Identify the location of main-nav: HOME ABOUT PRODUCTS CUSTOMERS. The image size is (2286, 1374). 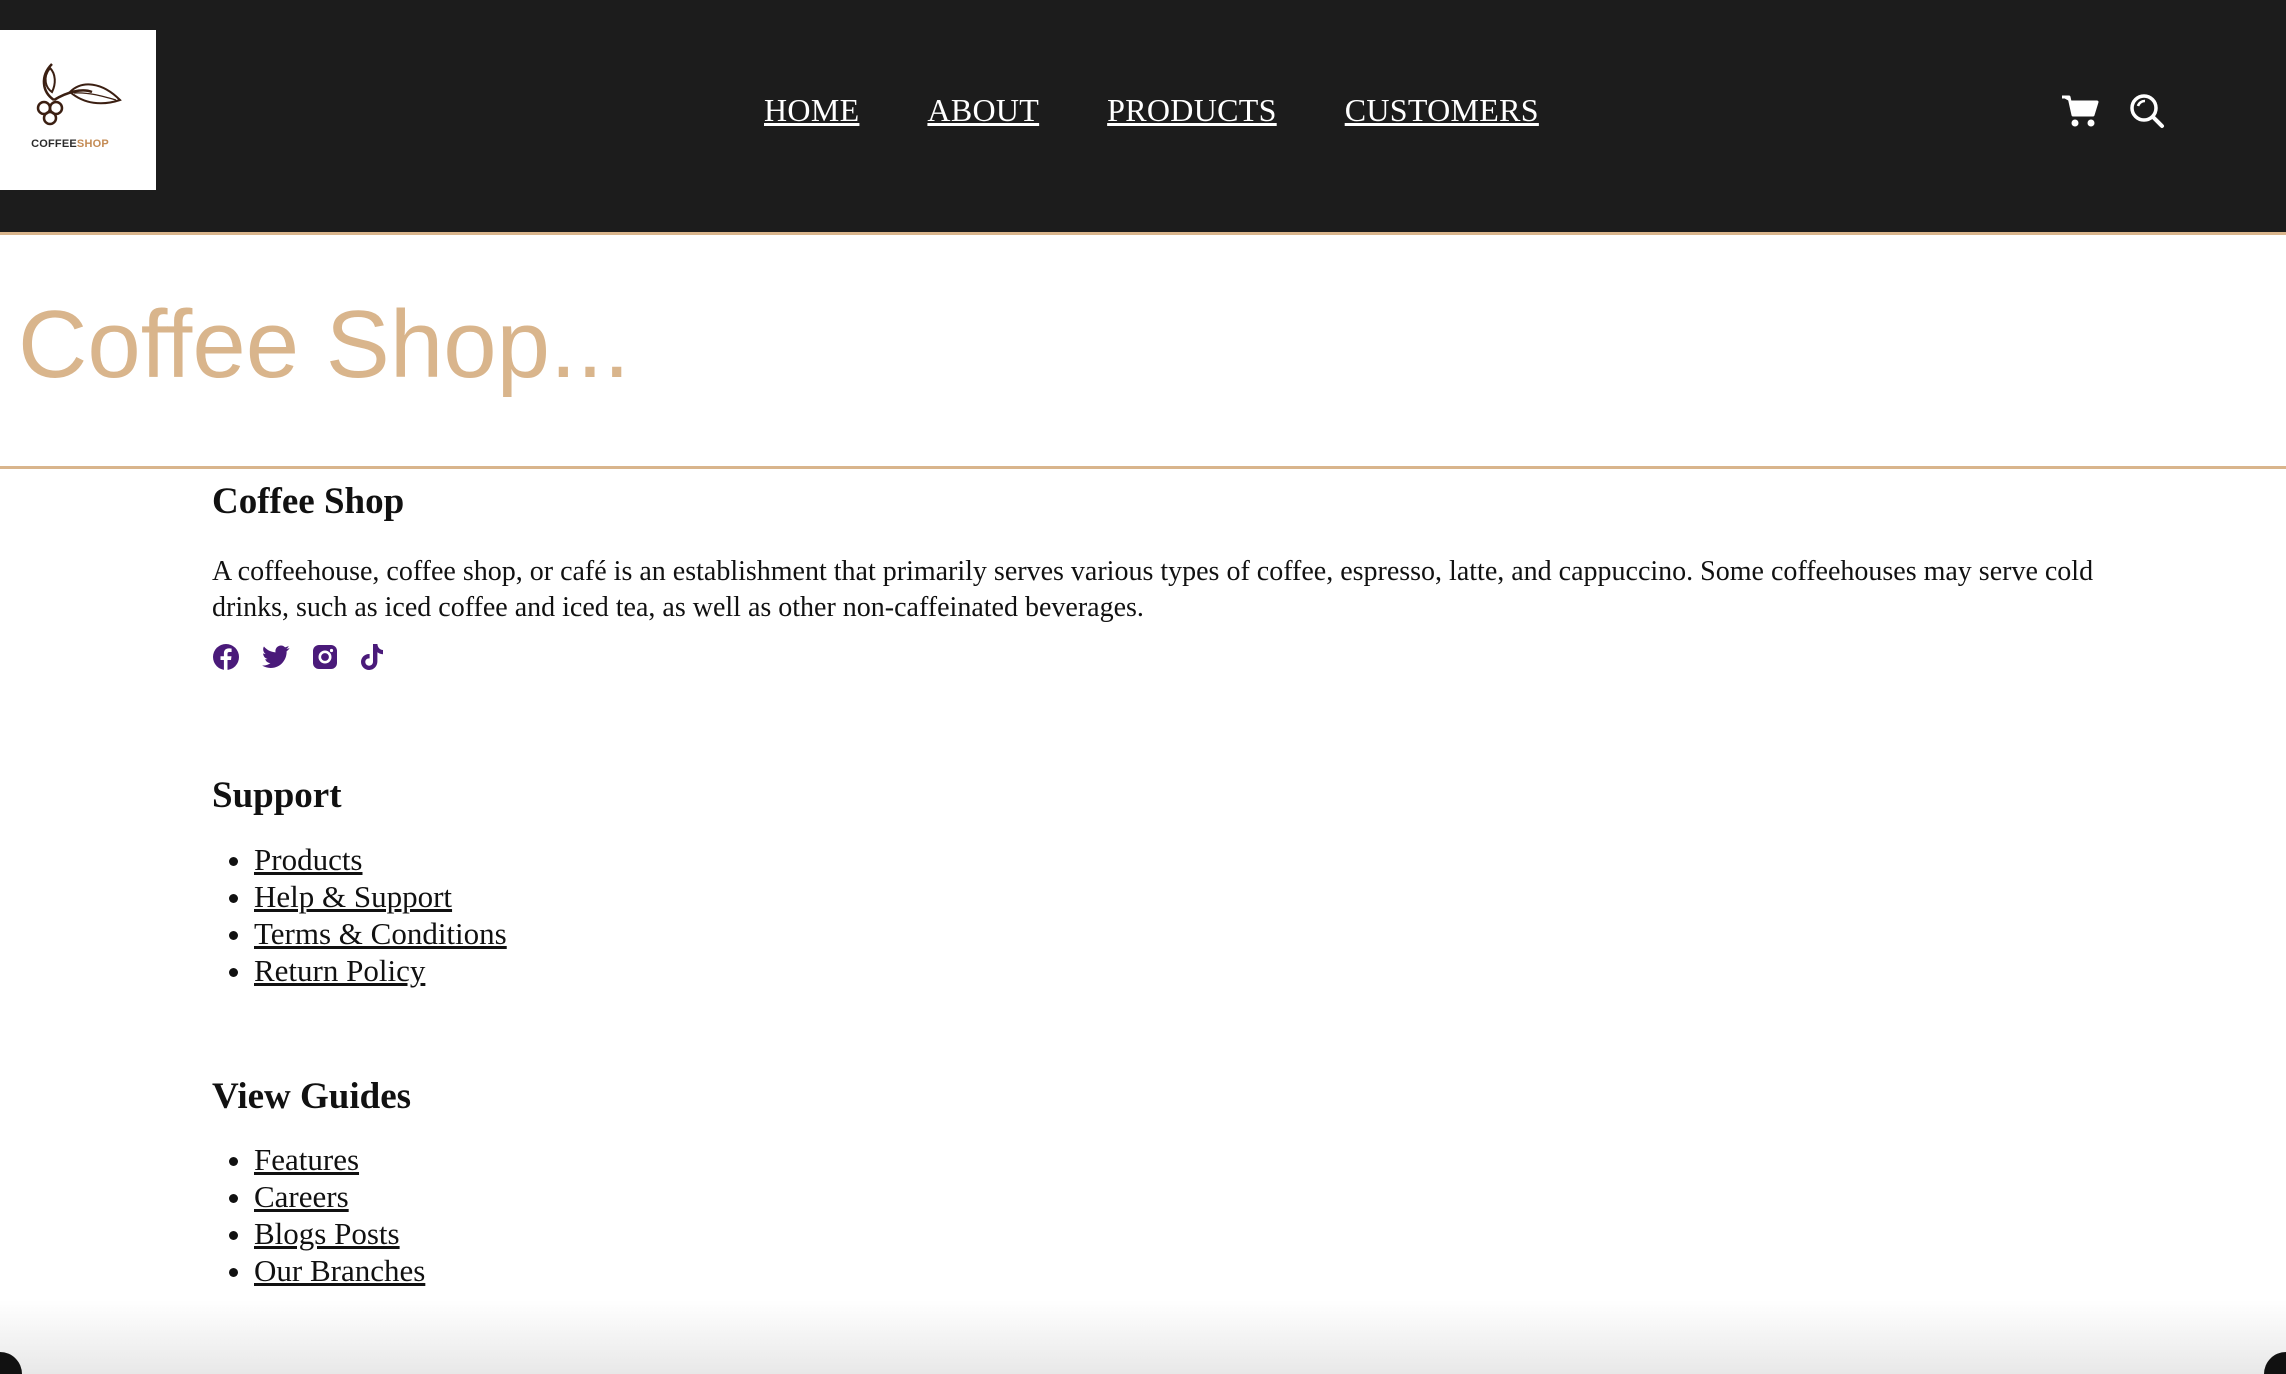
(1151, 110).